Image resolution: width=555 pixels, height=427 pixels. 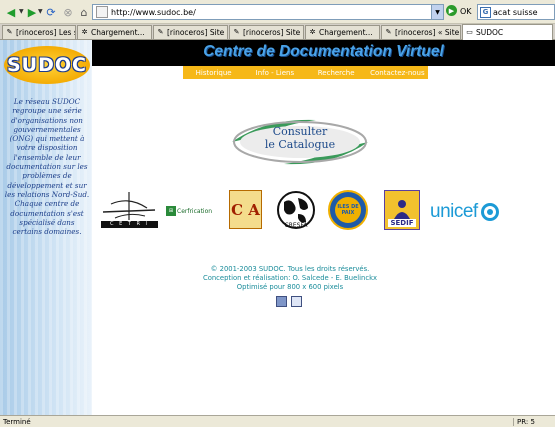 I want to click on cresfa-label: CRESFA, so click(x=297, y=225).